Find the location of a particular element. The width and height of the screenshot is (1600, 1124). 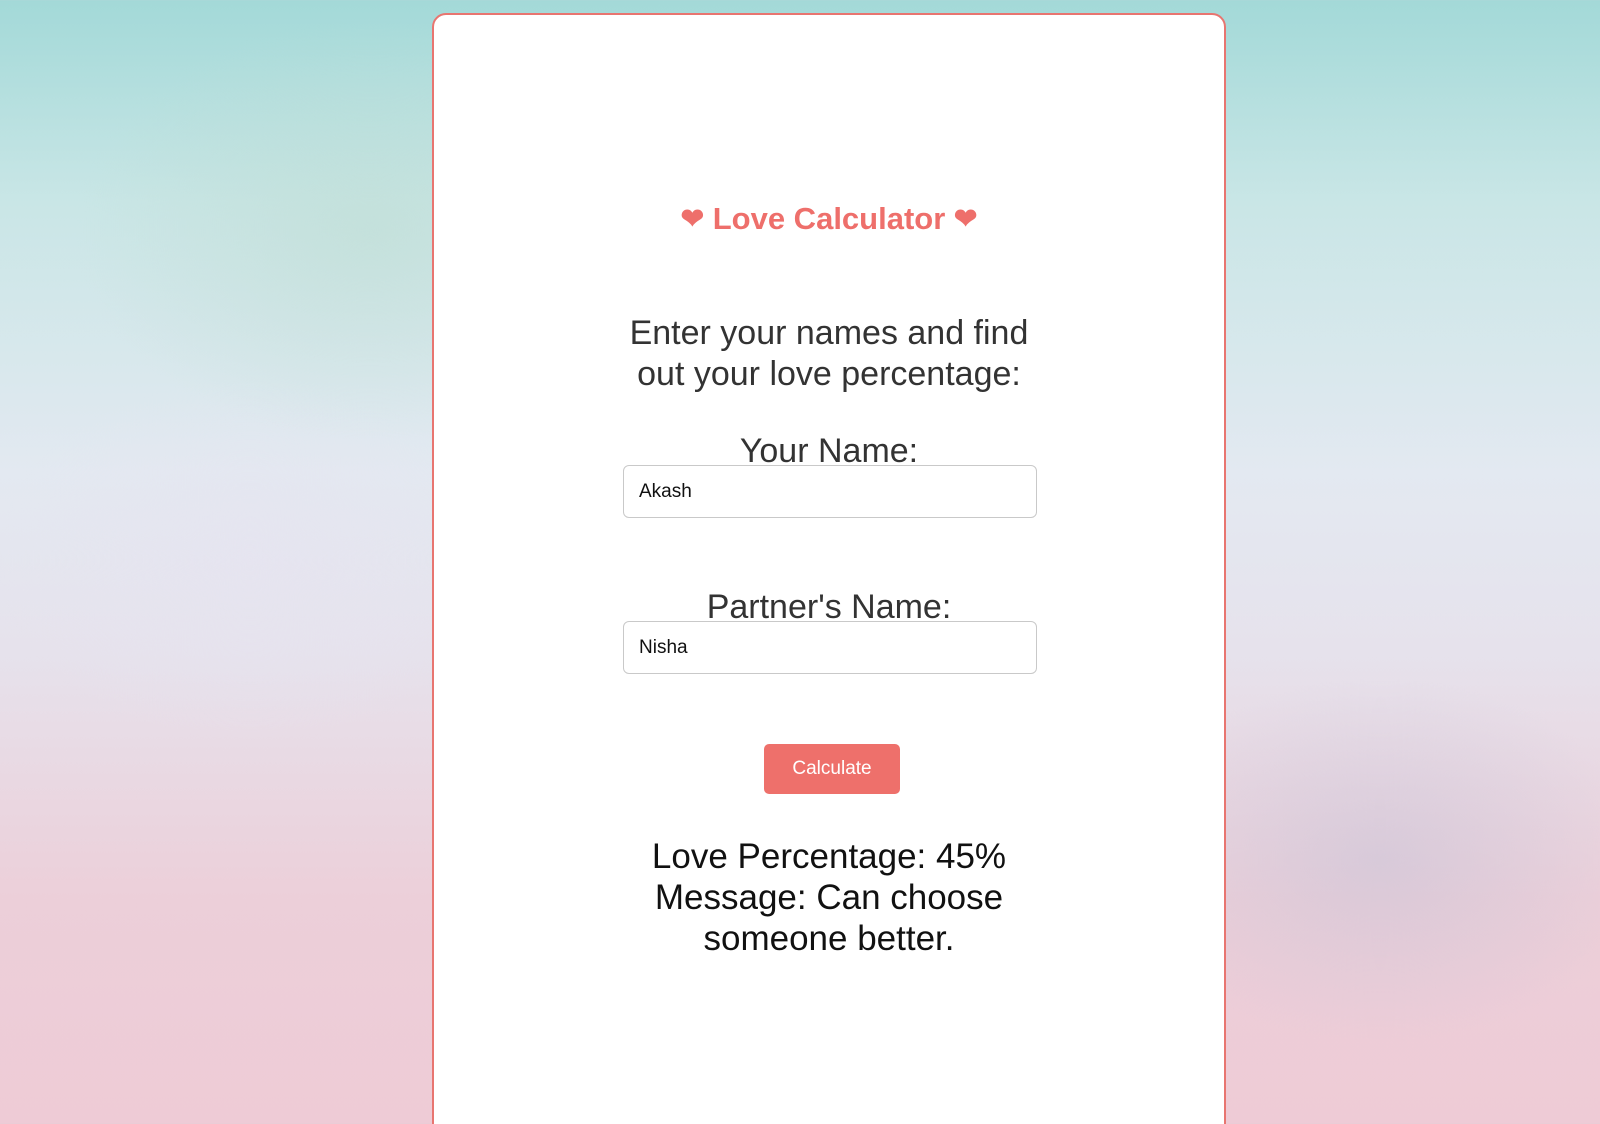

your-name-input is located at coordinates (830, 491).